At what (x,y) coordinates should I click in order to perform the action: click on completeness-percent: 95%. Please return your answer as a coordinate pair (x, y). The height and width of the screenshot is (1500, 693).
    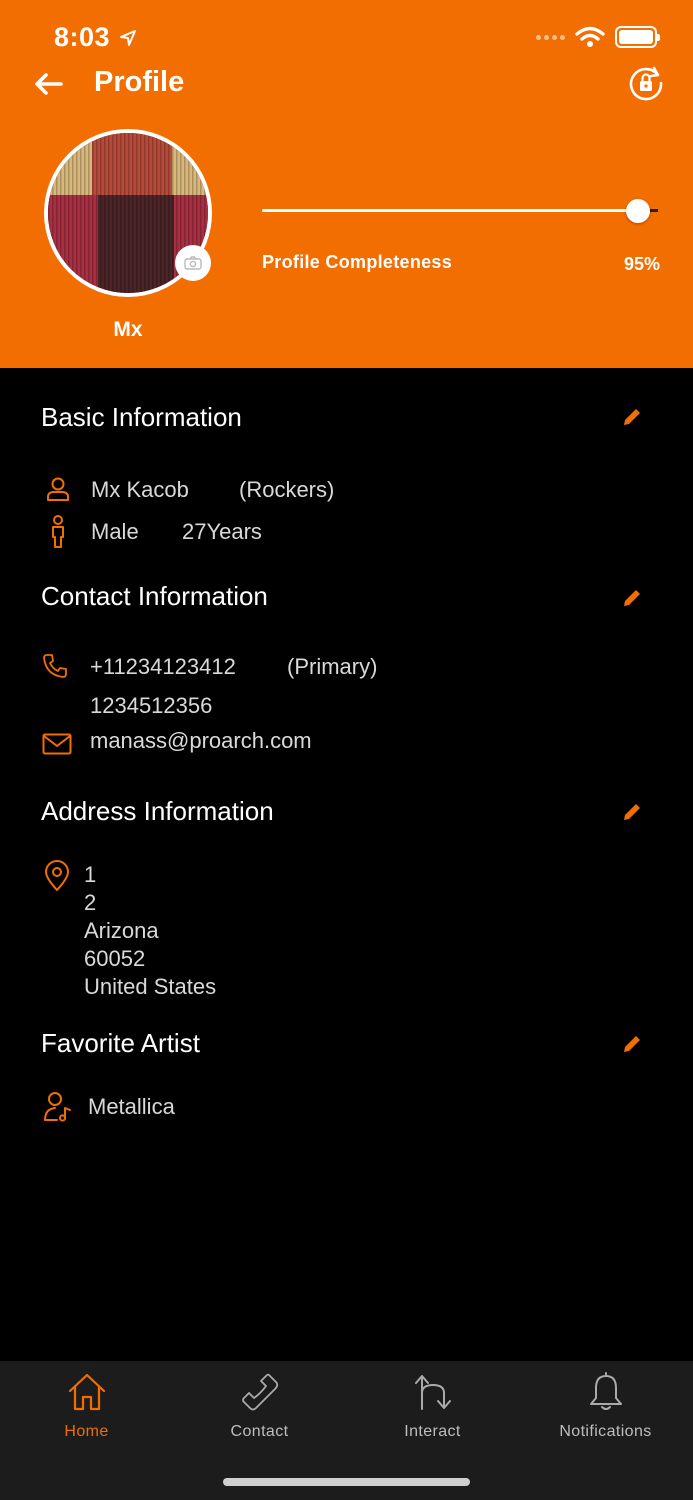
    Looking at the image, I should click on (641, 264).